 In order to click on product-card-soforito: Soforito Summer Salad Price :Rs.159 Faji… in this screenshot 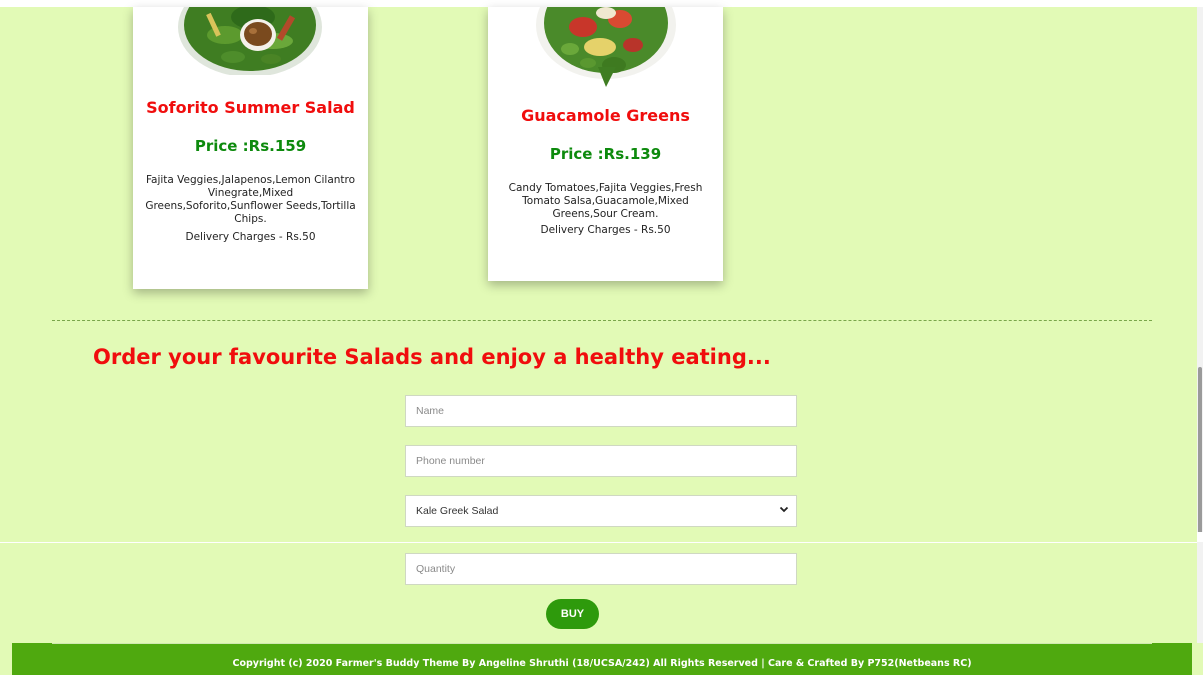, I will do `click(250, 148)`.